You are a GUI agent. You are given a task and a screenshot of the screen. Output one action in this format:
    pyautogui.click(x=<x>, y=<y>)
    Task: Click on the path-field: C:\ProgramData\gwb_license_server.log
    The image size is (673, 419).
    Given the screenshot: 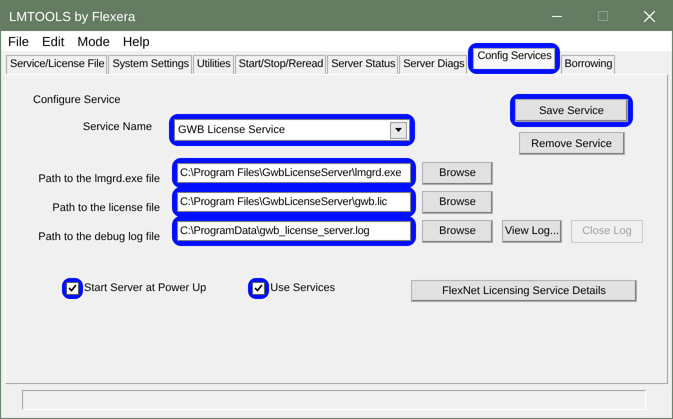 What is the action you would take?
    pyautogui.click(x=294, y=231)
    